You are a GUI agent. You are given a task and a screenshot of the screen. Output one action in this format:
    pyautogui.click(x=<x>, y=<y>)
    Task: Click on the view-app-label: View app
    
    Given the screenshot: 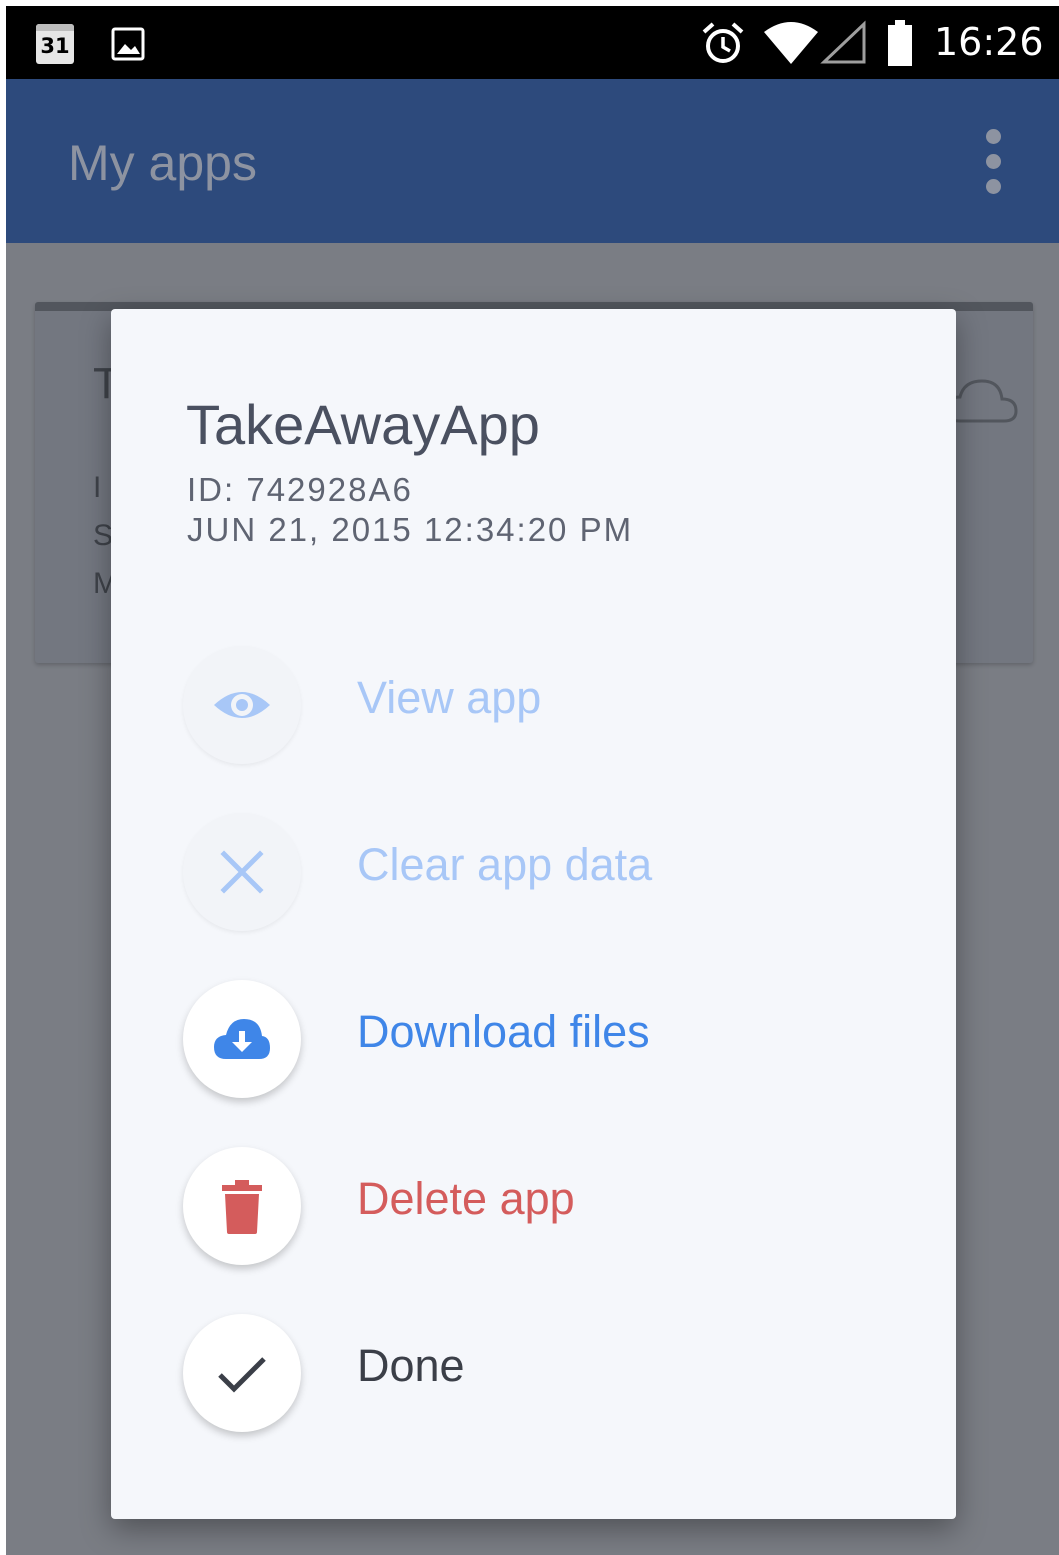 What is the action you would take?
    pyautogui.click(x=449, y=697)
    